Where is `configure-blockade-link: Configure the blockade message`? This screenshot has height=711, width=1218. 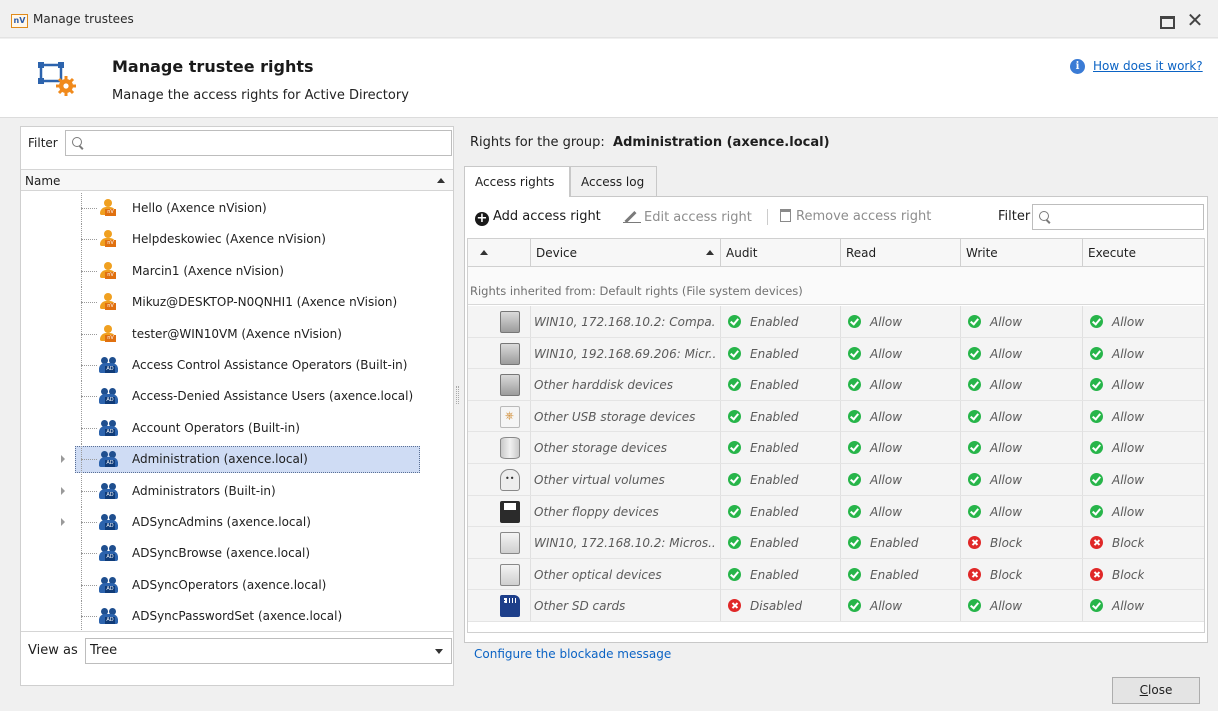
configure-blockade-link: Configure the blockade message is located at coordinates (572, 654).